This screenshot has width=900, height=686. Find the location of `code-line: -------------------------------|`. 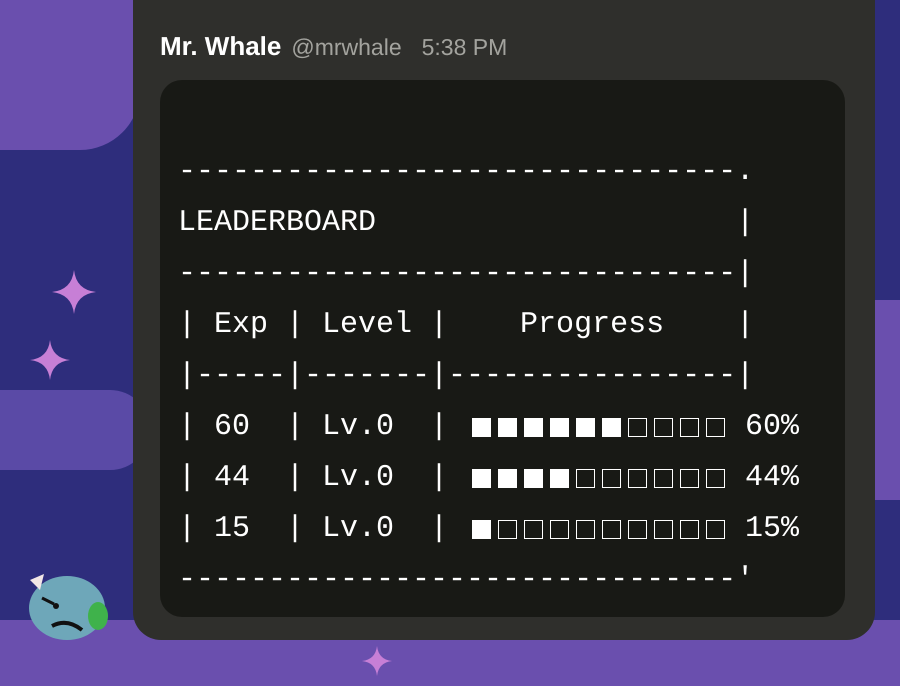

code-line: -------------------------------| is located at coordinates (466, 274).